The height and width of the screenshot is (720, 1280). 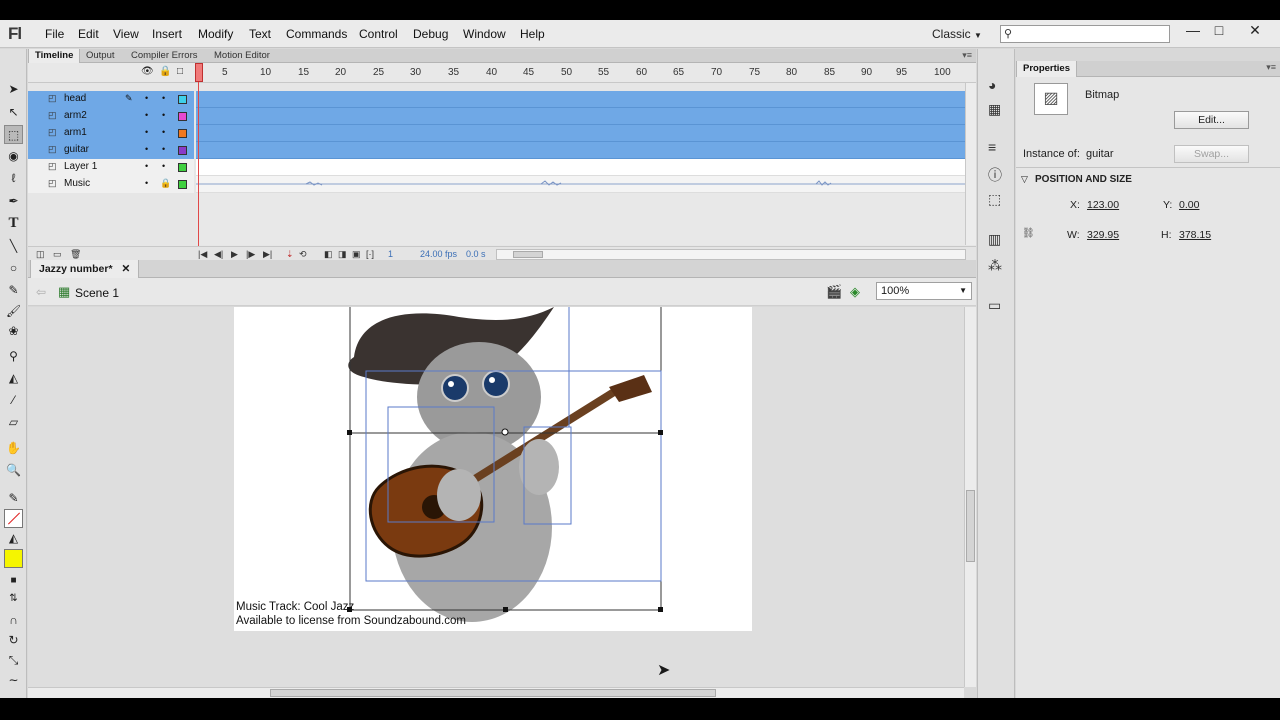 What do you see at coordinates (215, 34) in the screenshot?
I see `menu-modify: Modify` at bounding box center [215, 34].